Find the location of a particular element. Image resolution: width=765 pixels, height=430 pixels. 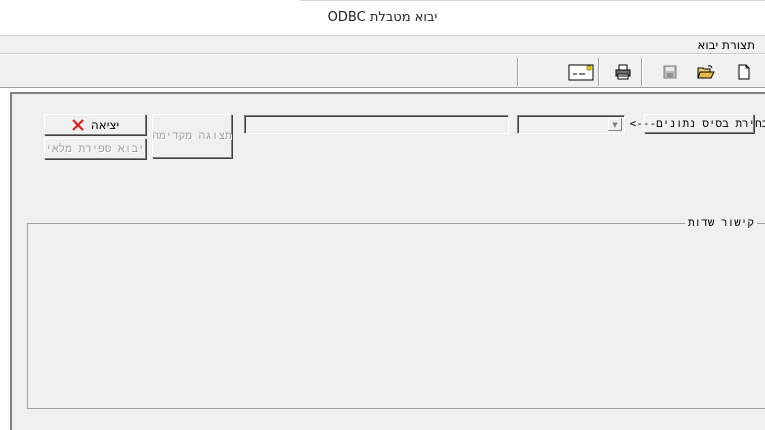

open-button is located at coordinates (706, 72).